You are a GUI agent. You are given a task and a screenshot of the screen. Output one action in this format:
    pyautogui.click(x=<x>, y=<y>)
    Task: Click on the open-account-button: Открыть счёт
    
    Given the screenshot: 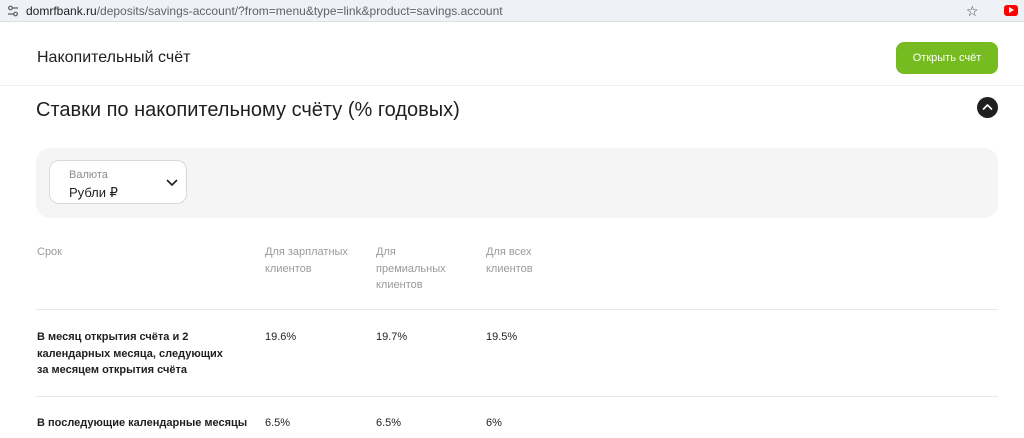 What is the action you would take?
    pyautogui.click(x=947, y=58)
    